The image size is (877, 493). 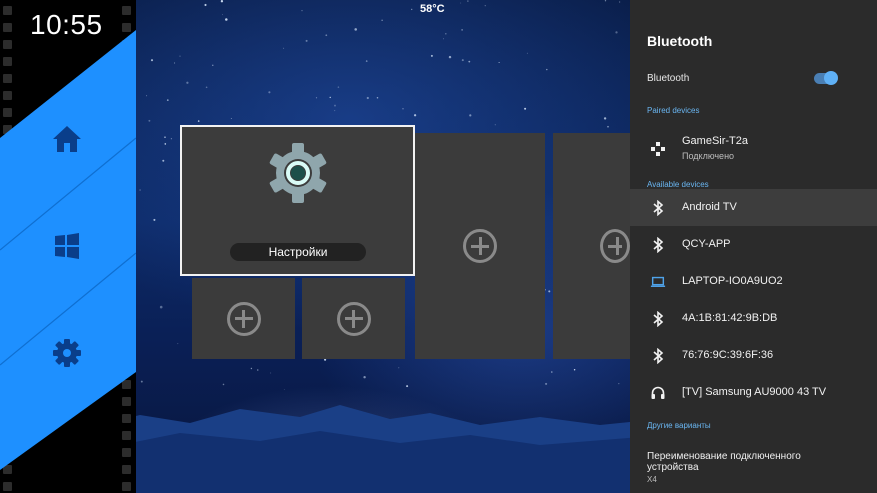 I want to click on nav-settings-button, so click(x=67, y=353).